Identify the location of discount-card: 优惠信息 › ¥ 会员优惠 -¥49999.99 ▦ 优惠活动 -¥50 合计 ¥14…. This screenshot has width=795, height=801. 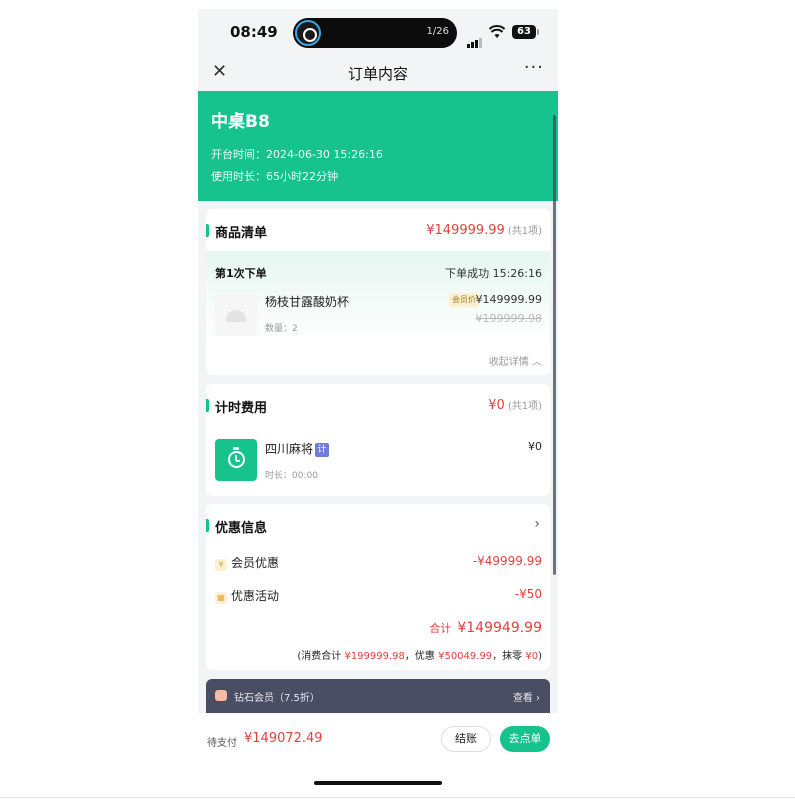
(378, 587).